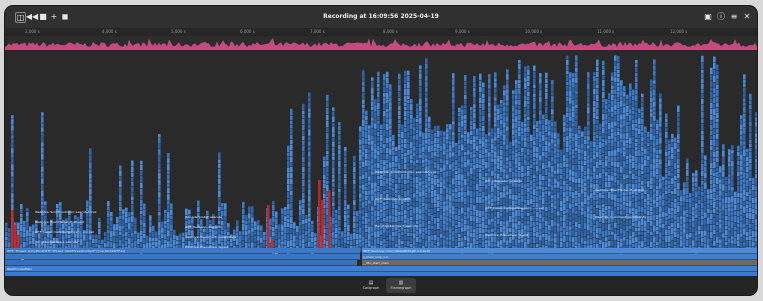  What do you see at coordinates (734, 17) in the screenshot?
I see `menu-icon: ≡` at bounding box center [734, 17].